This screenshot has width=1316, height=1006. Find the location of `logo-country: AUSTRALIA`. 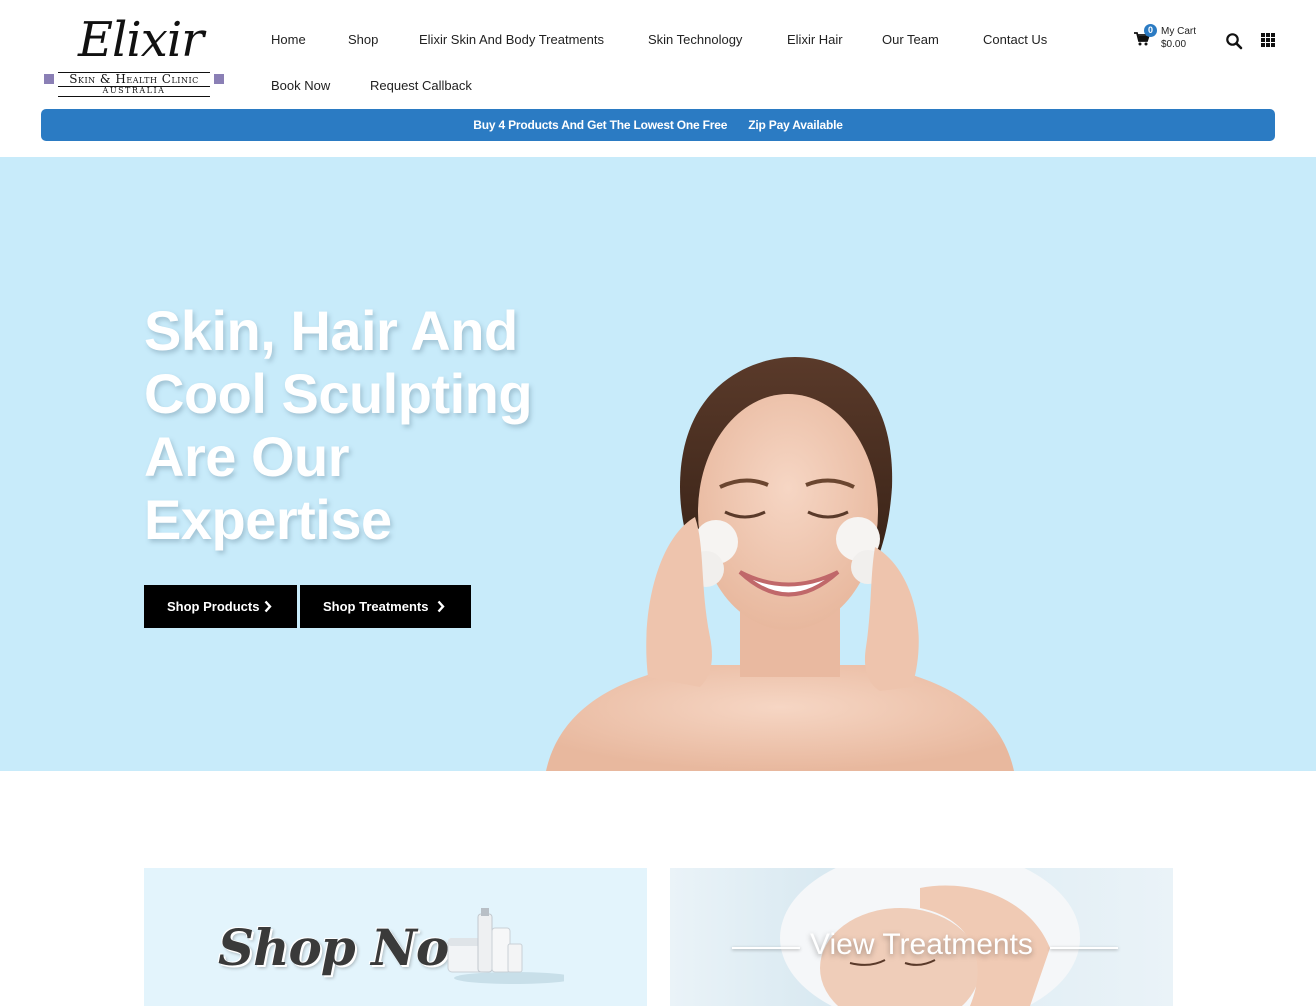

logo-country: AUSTRALIA is located at coordinates (134, 90).